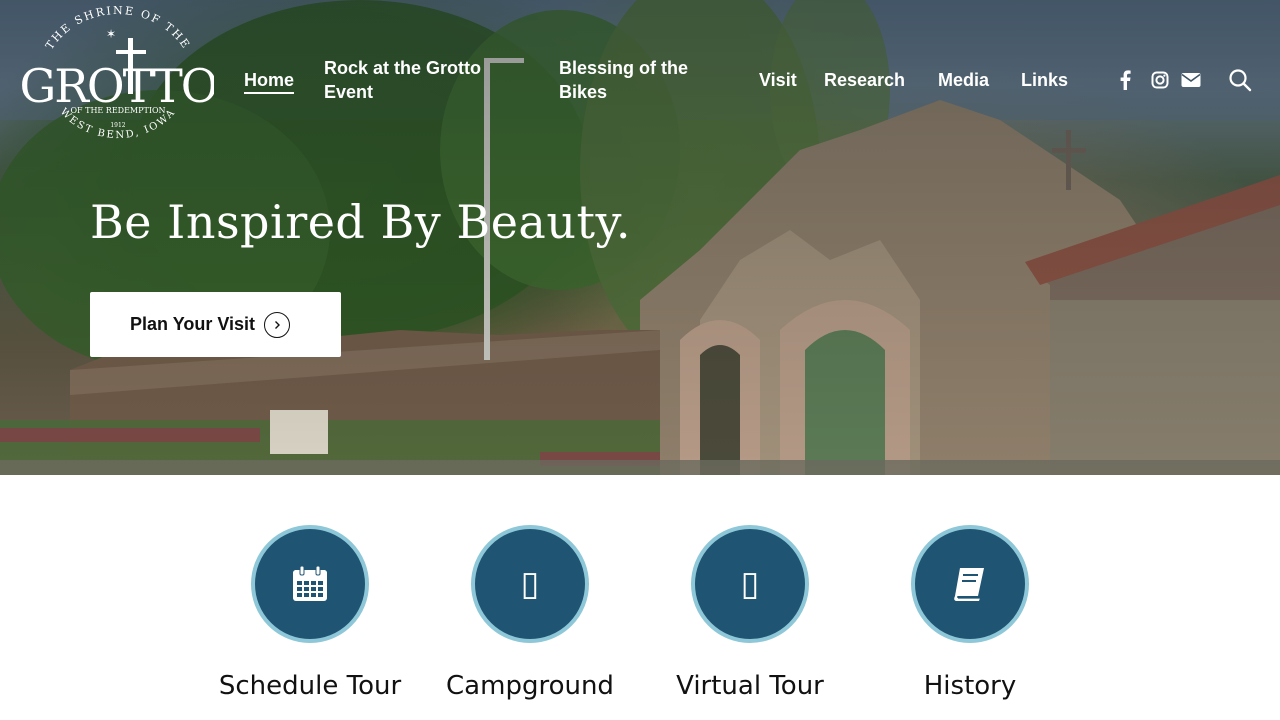 Image resolution: width=1280 pixels, height=720 pixels. I want to click on nav-item-visit: Visit, so click(778, 80).